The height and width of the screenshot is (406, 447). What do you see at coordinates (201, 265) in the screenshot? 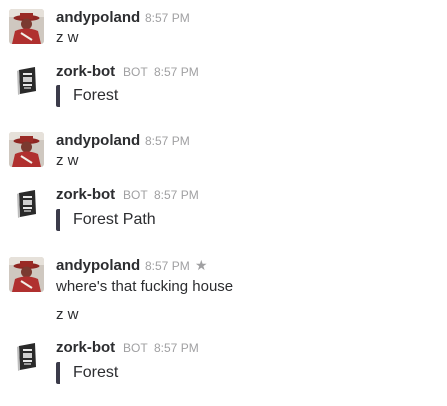
I see `star-icon: ★` at bounding box center [201, 265].